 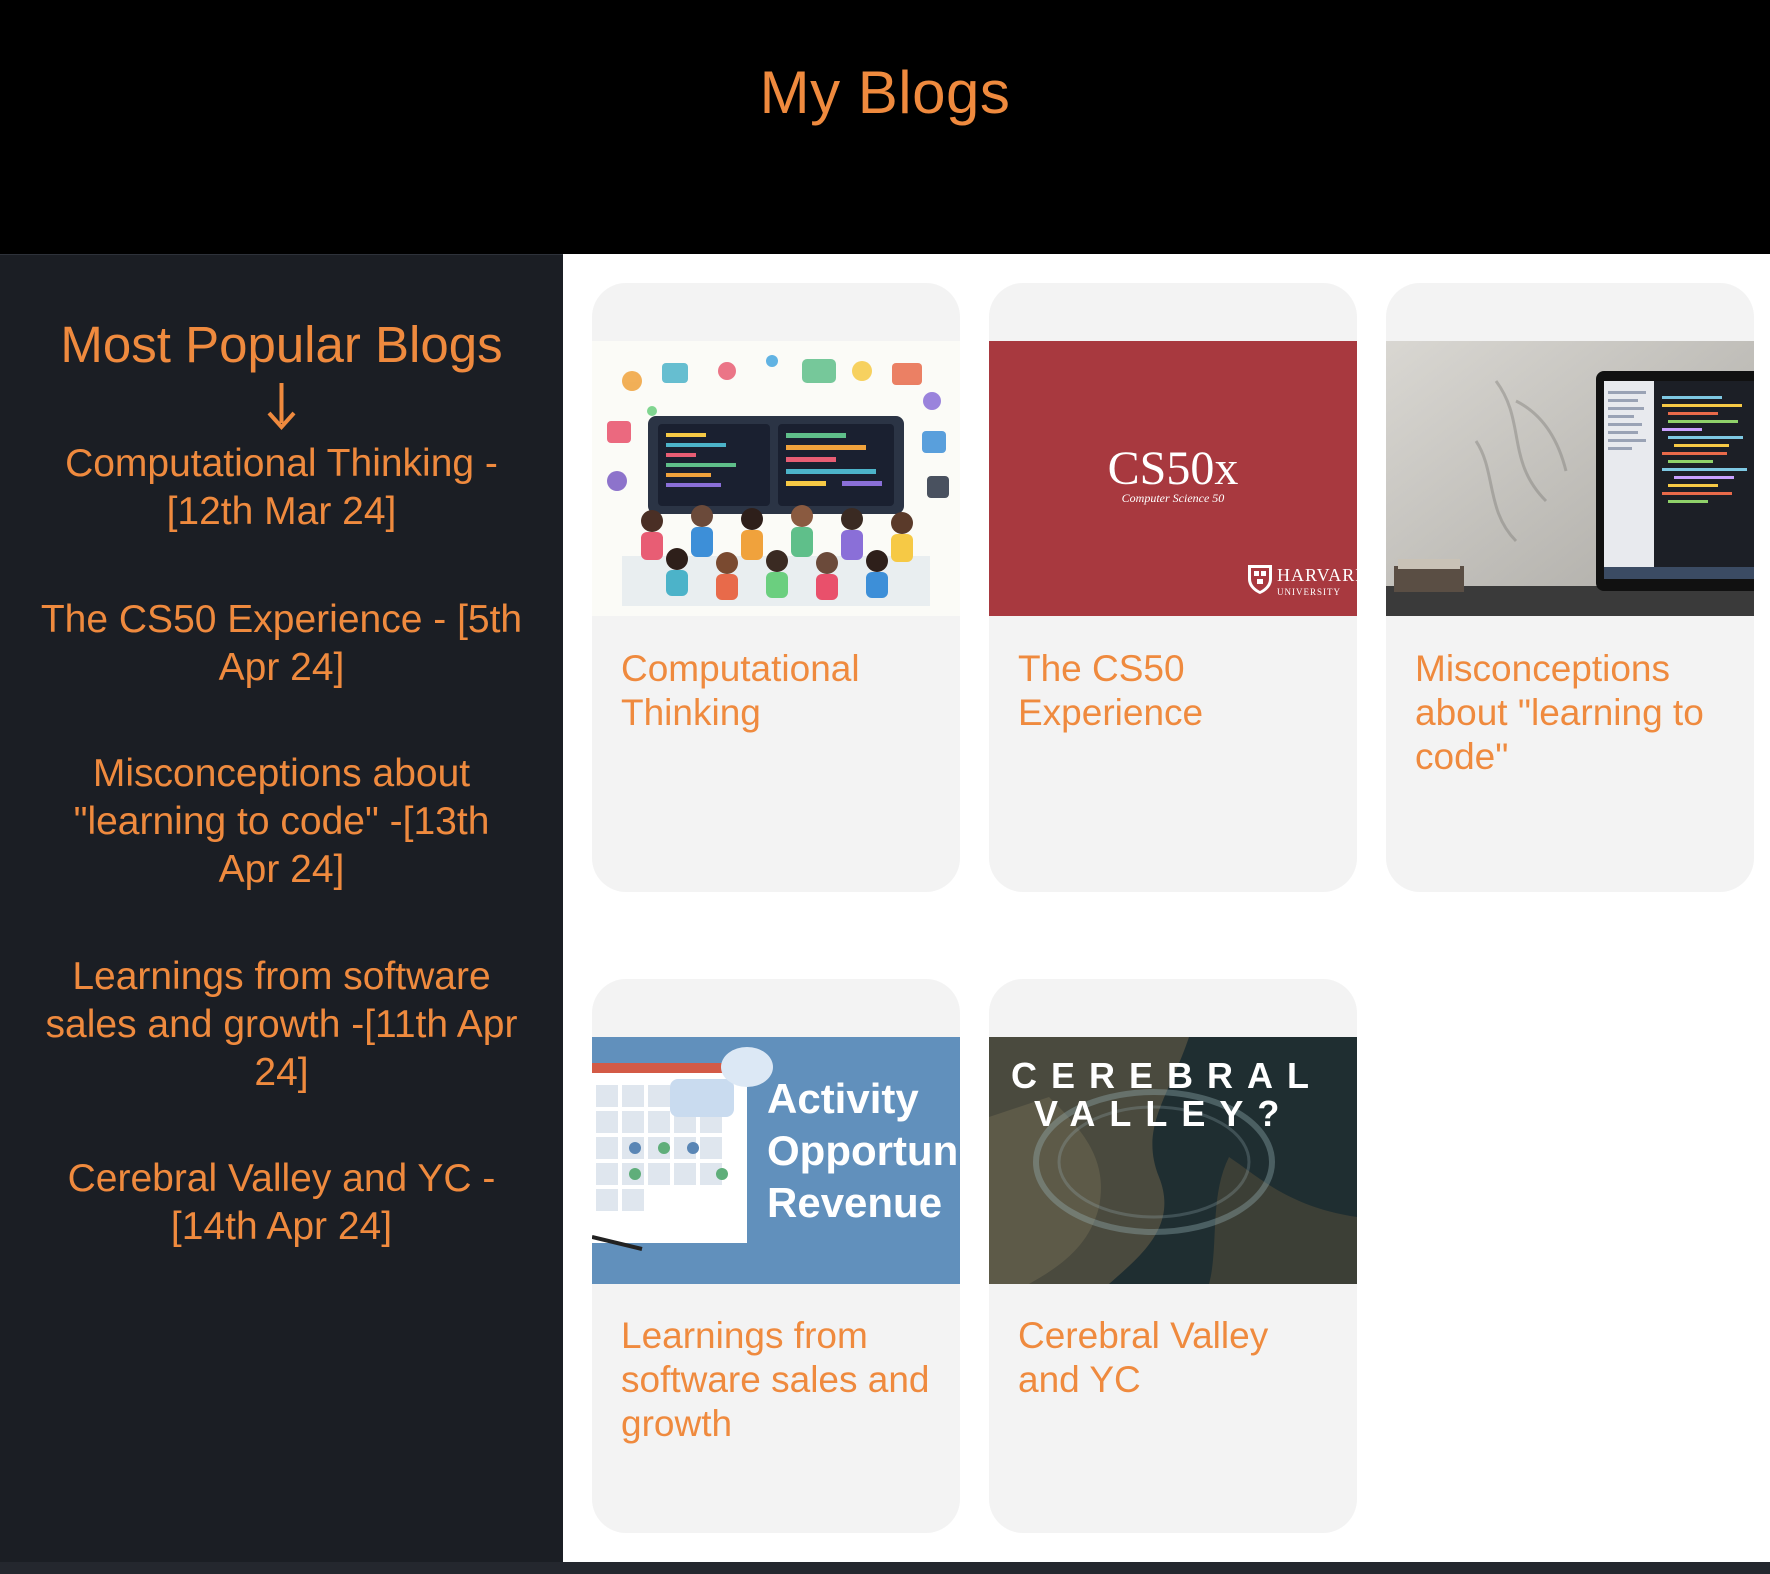 What do you see at coordinates (855, 1202) in the screenshot?
I see `graphic-revenue-text: Revenue` at bounding box center [855, 1202].